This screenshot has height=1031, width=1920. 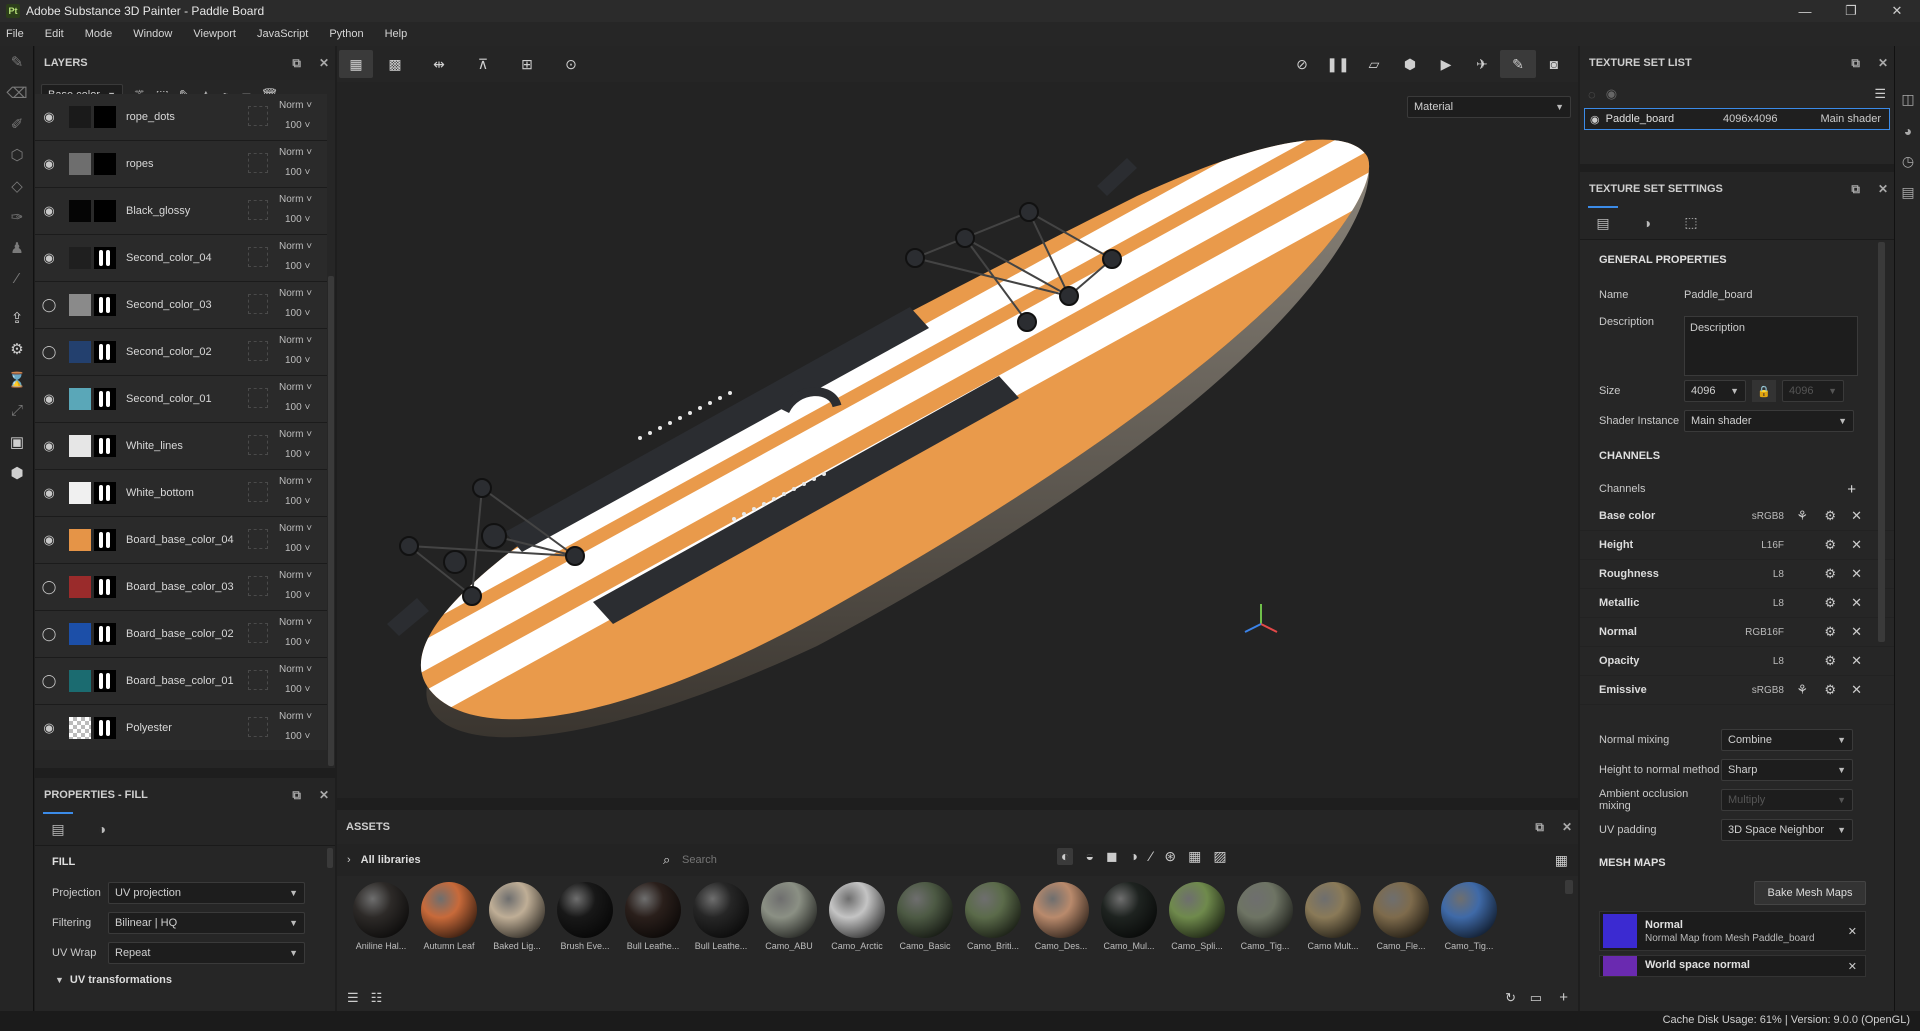 I want to click on projection-select: UV projection ▼, so click(x=206, y=893).